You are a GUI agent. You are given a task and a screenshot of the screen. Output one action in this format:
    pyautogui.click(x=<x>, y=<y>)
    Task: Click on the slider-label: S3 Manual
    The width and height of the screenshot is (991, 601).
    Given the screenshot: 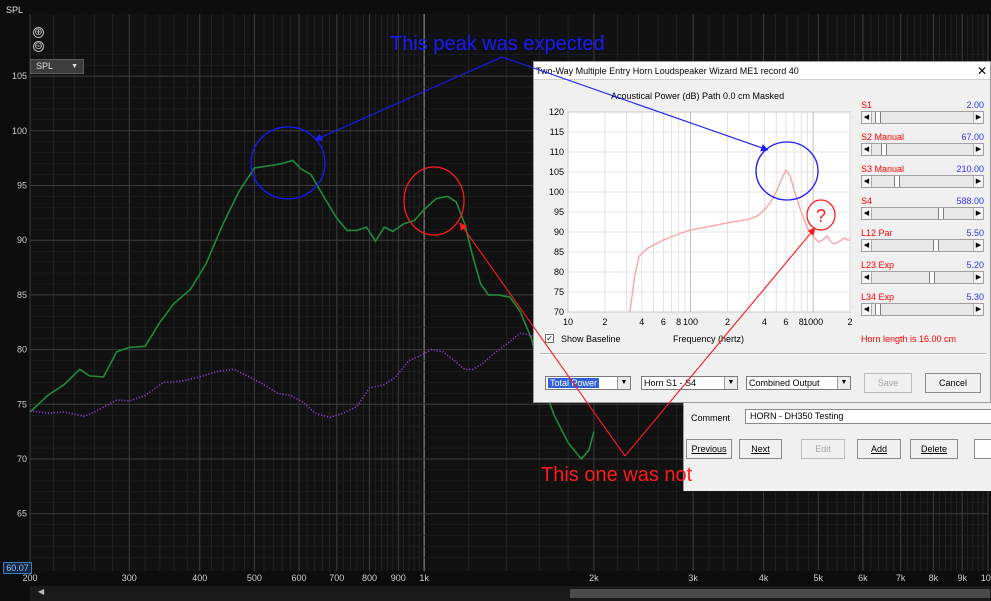 What is the action you would take?
    pyautogui.click(x=883, y=169)
    